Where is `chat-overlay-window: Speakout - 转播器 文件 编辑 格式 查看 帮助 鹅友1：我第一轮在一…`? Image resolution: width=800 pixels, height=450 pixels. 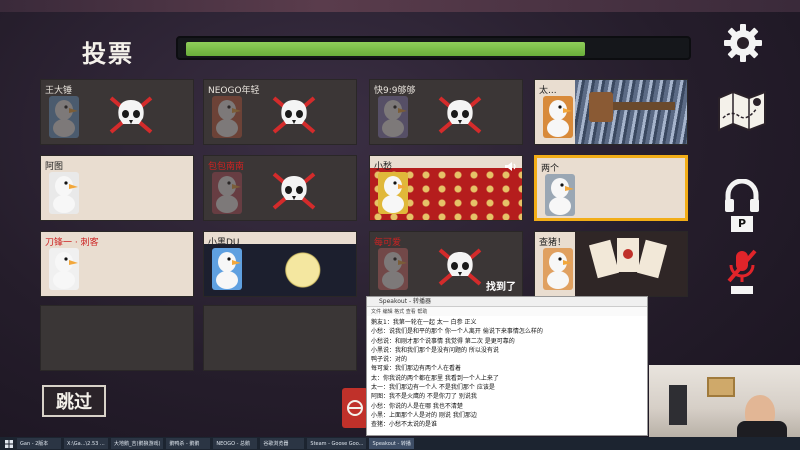 chat-overlay-window: Speakout - 转播器 文件 编辑 格式 查看 帮助 鹅友1：我第一轮在一… is located at coordinates (507, 366).